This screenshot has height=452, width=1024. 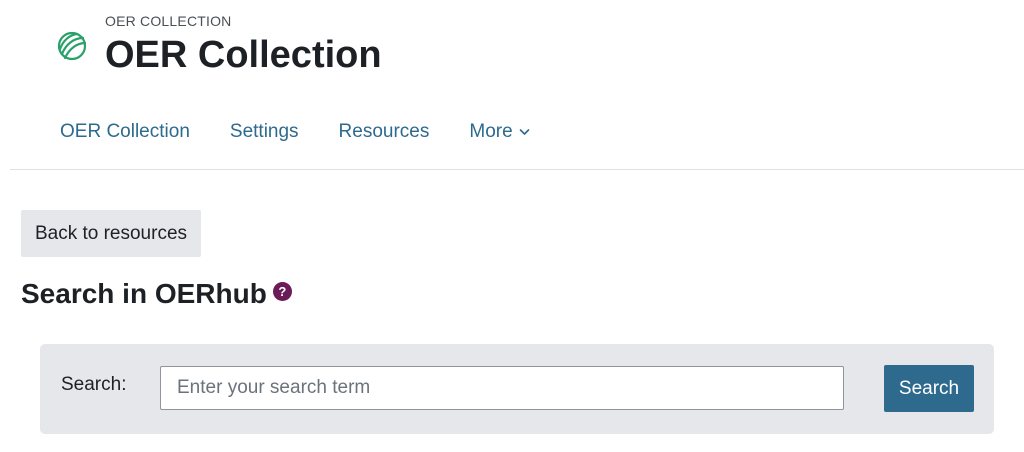 I want to click on search-input, so click(x=502, y=388).